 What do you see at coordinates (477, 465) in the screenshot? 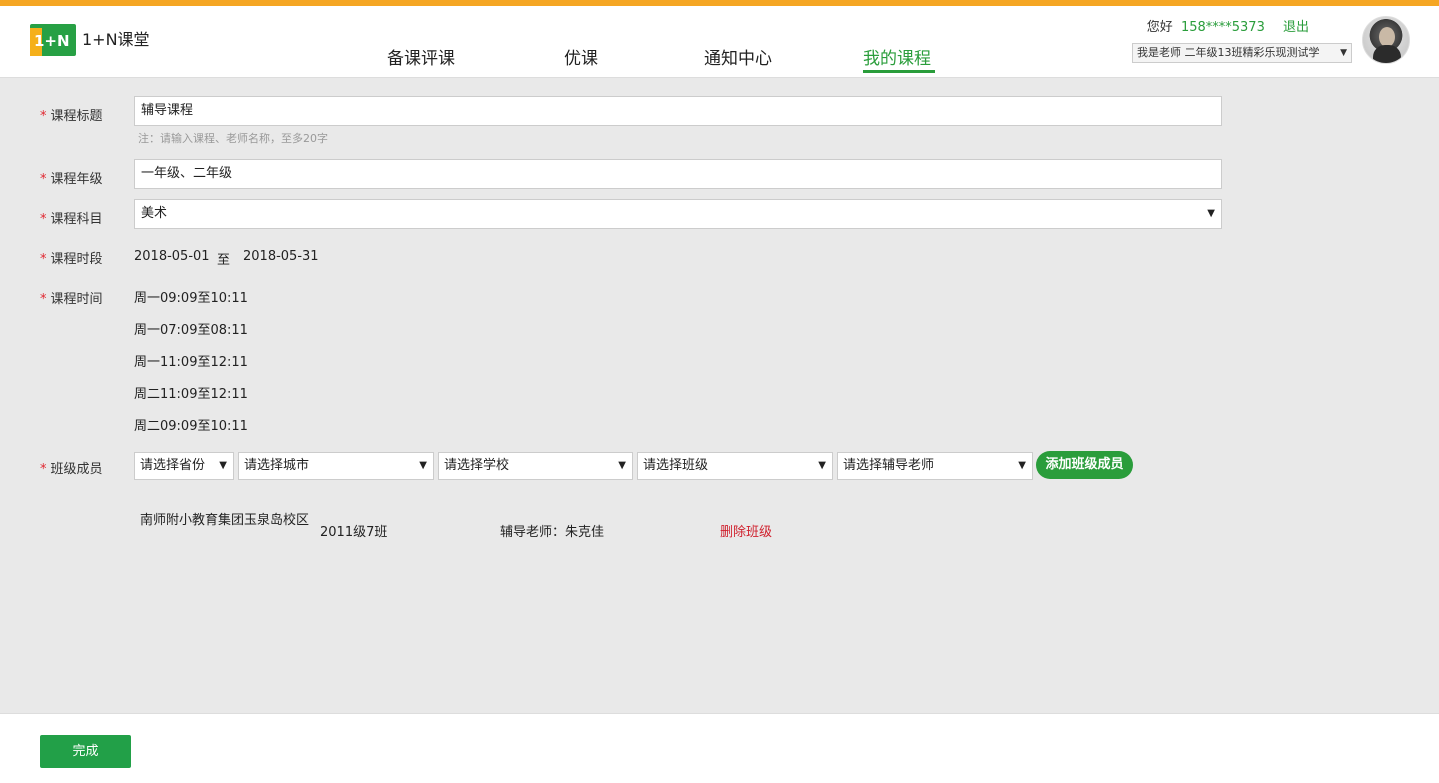
I see `school-select-value: 请选择学校` at bounding box center [477, 465].